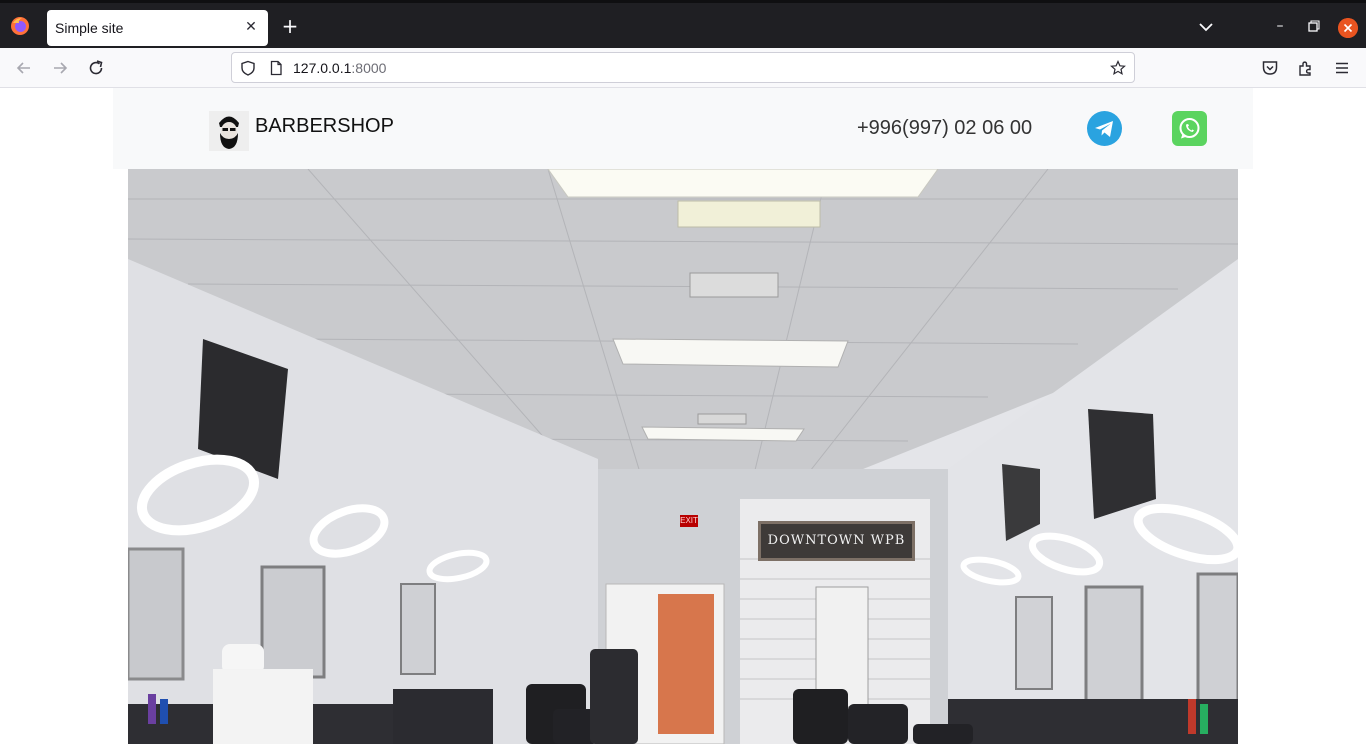 This screenshot has width=1366, height=744. I want to click on exit-sign: EXIT, so click(689, 521).